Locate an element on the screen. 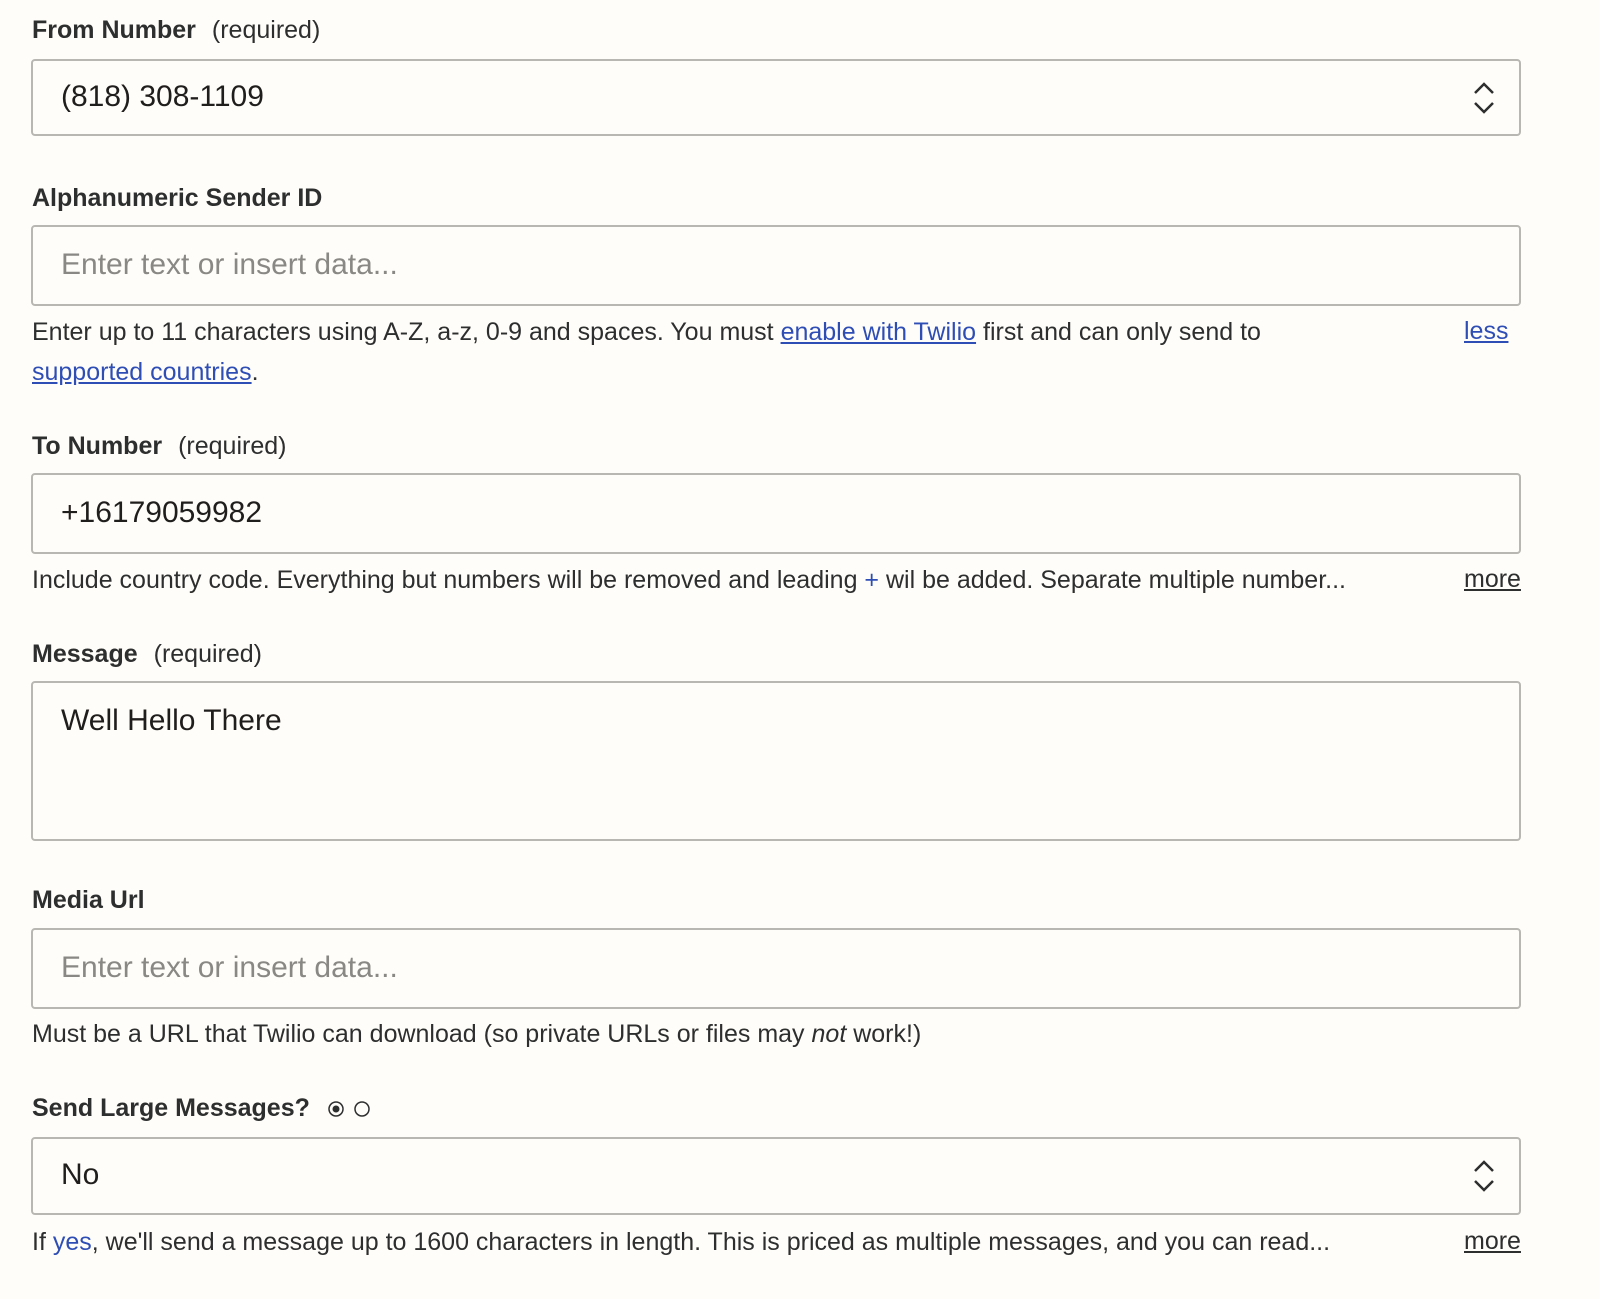 This screenshot has width=1600, height=1299. to-number-value: +16179059982 is located at coordinates (162, 512).